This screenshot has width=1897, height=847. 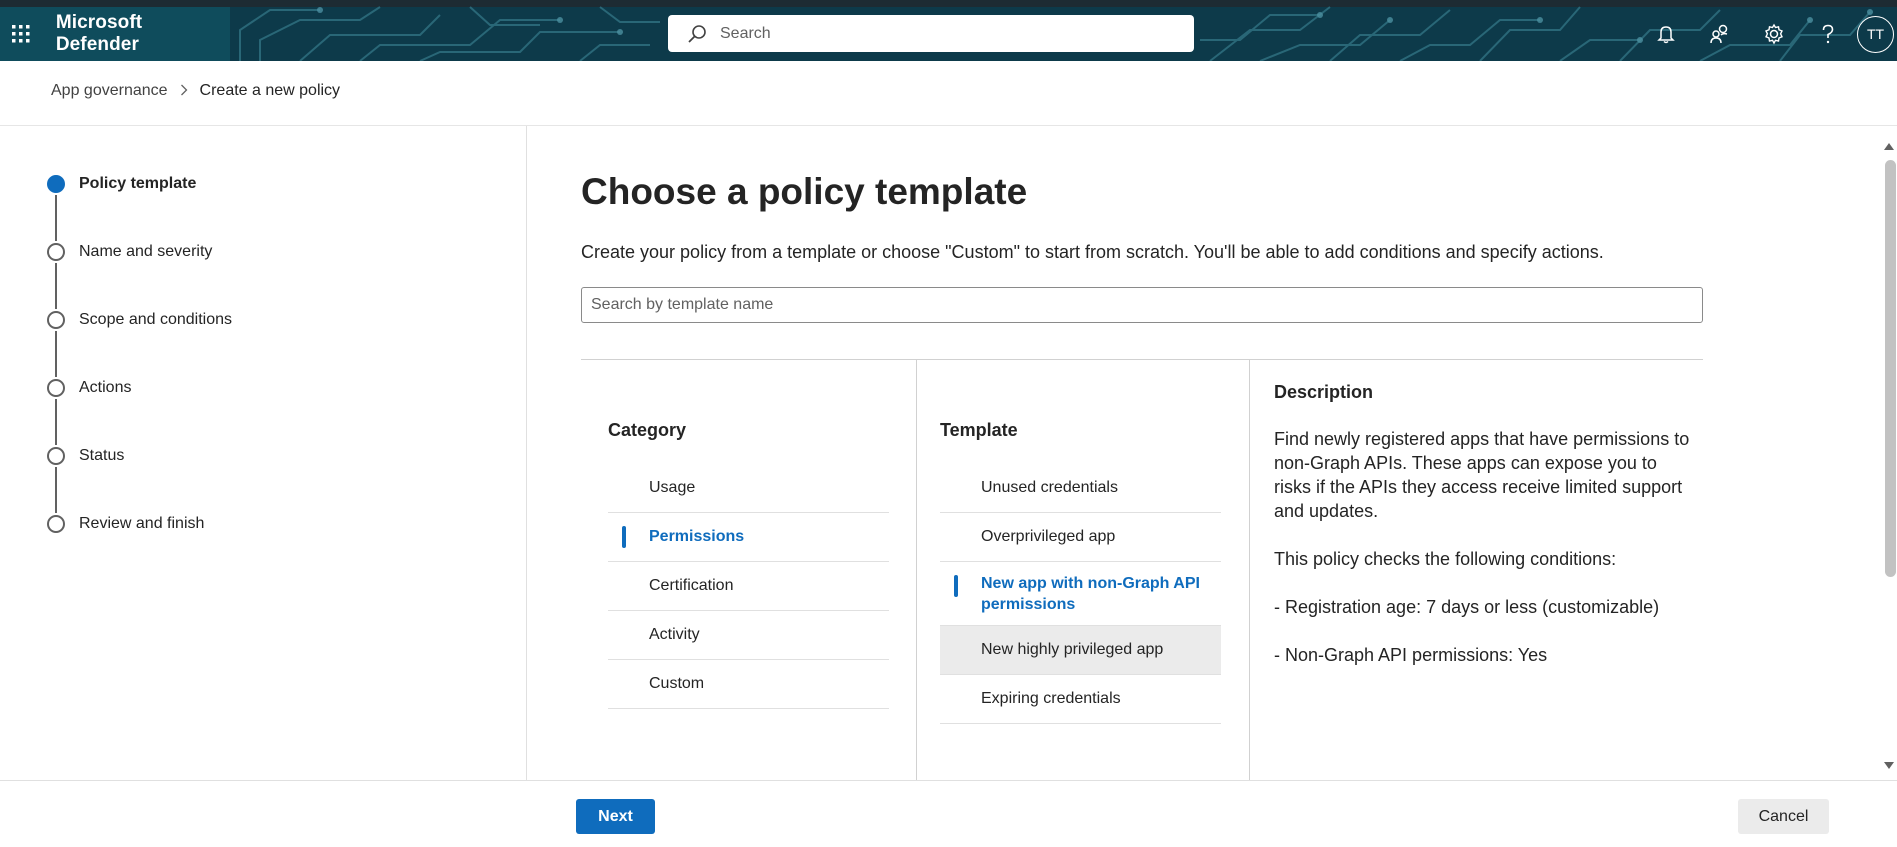 I want to click on header-divider, so click(x=948, y=125).